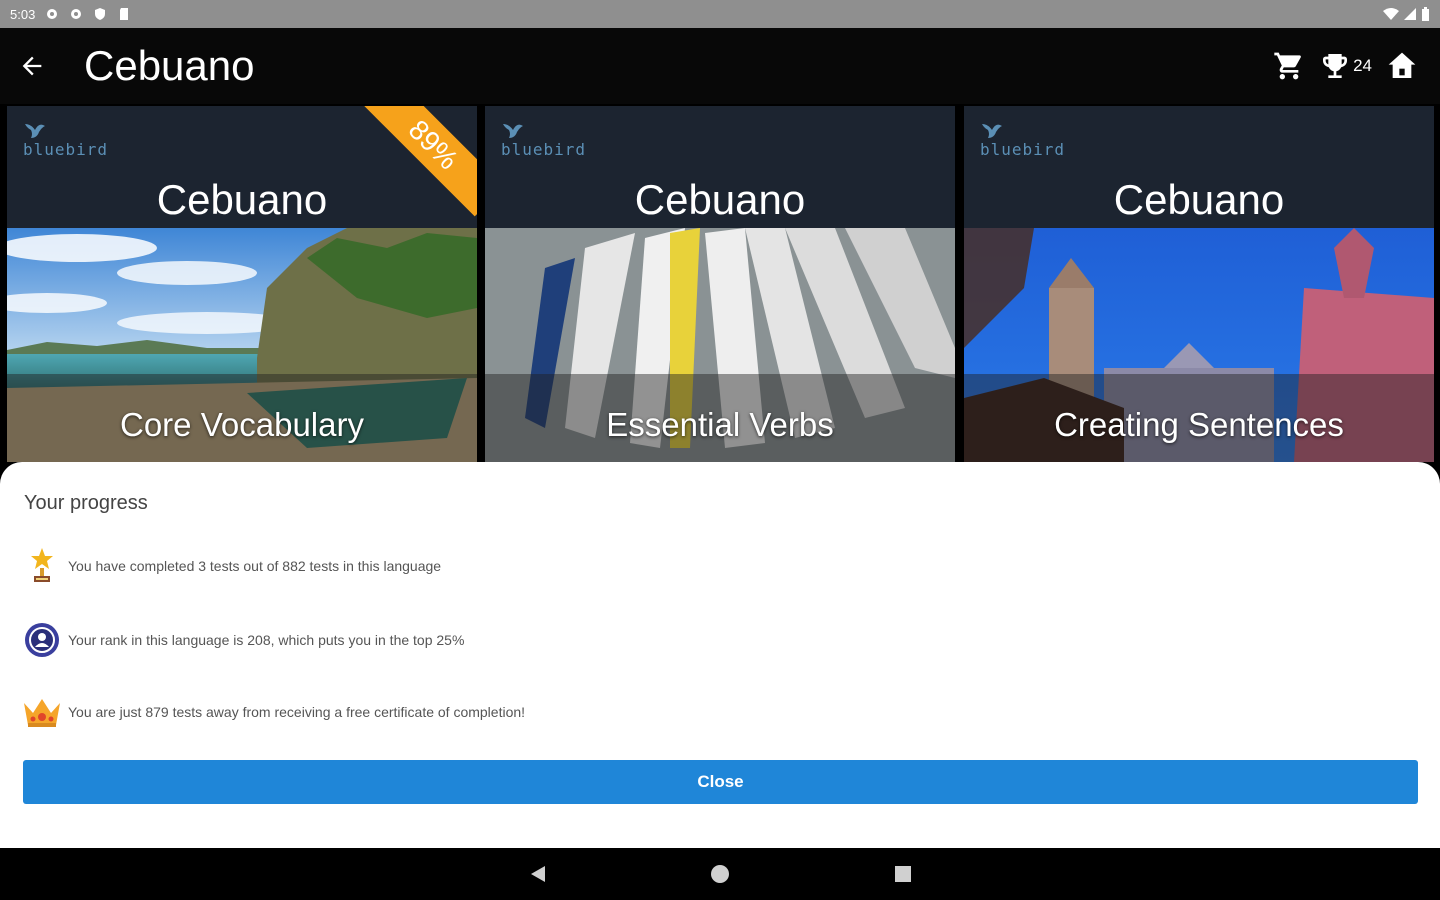 The width and height of the screenshot is (1440, 900). I want to click on app-bar: Cebuano 24, so click(720, 66).